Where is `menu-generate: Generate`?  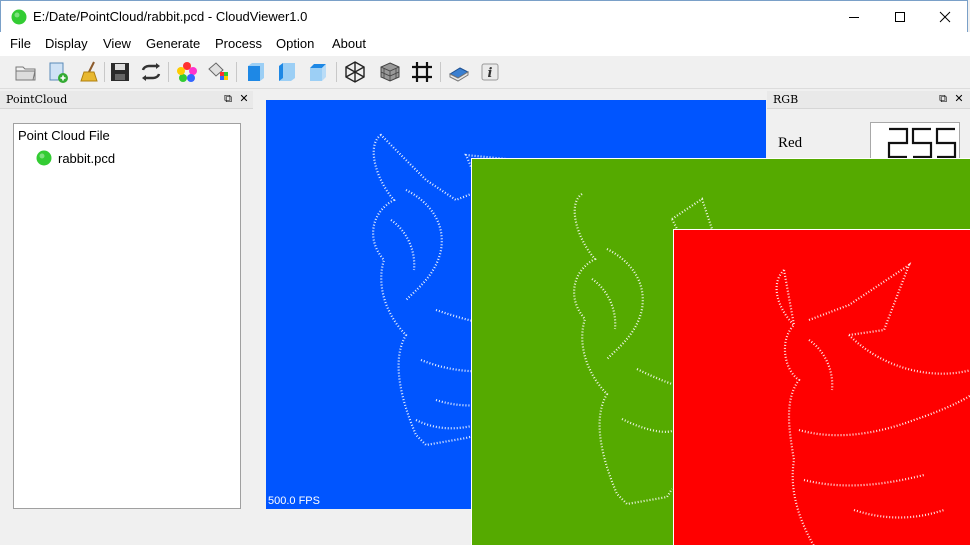
menu-generate: Generate is located at coordinates (173, 43).